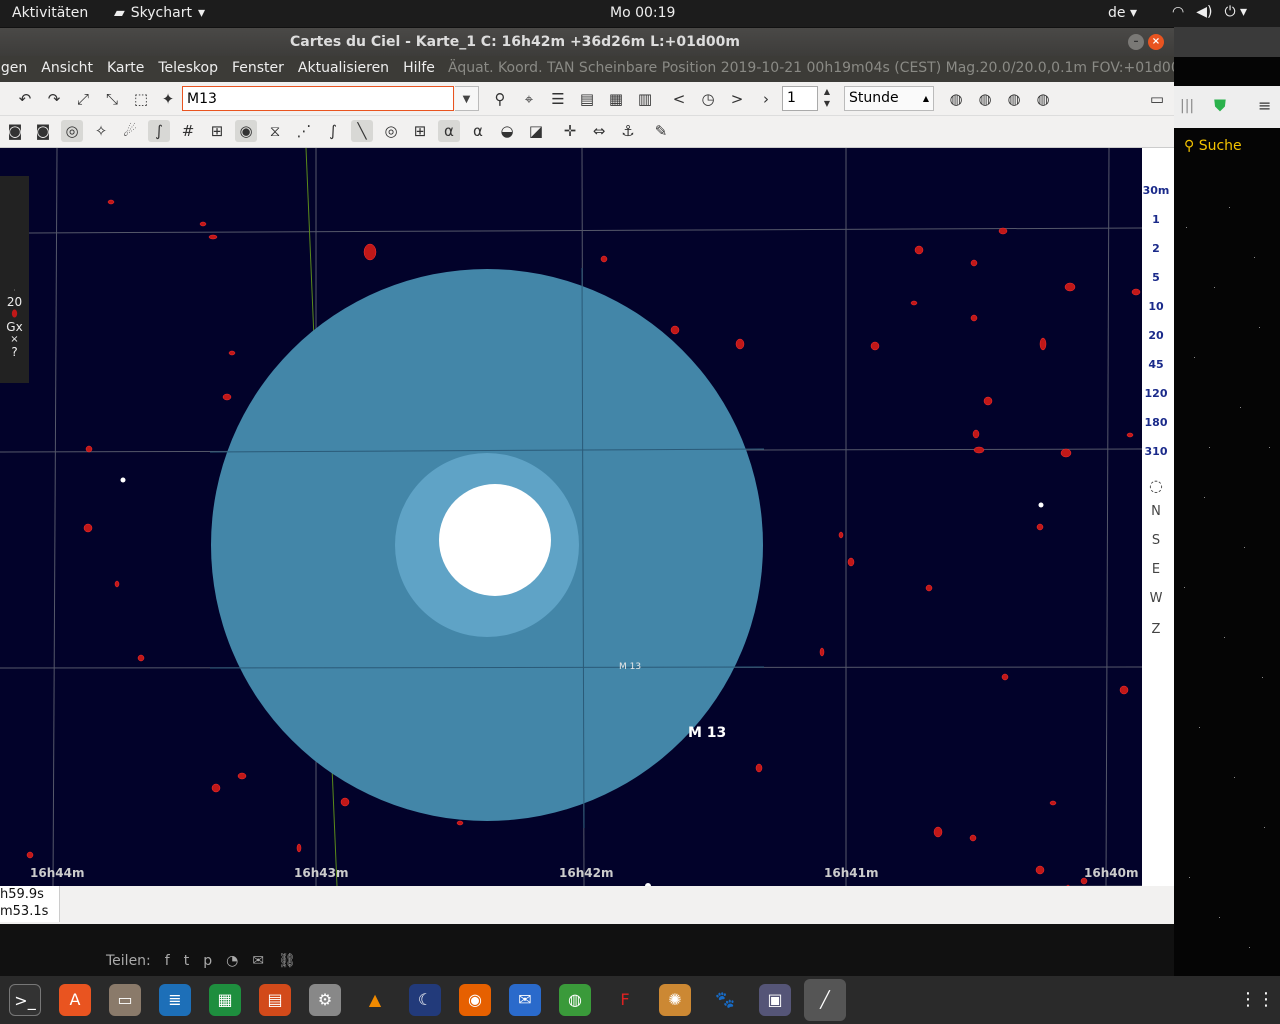 This screenshot has width=1280, height=1024. What do you see at coordinates (1156, 219) in the screenshot?
I see `fov-button-1: 1` at bounding box center [1156, 219].